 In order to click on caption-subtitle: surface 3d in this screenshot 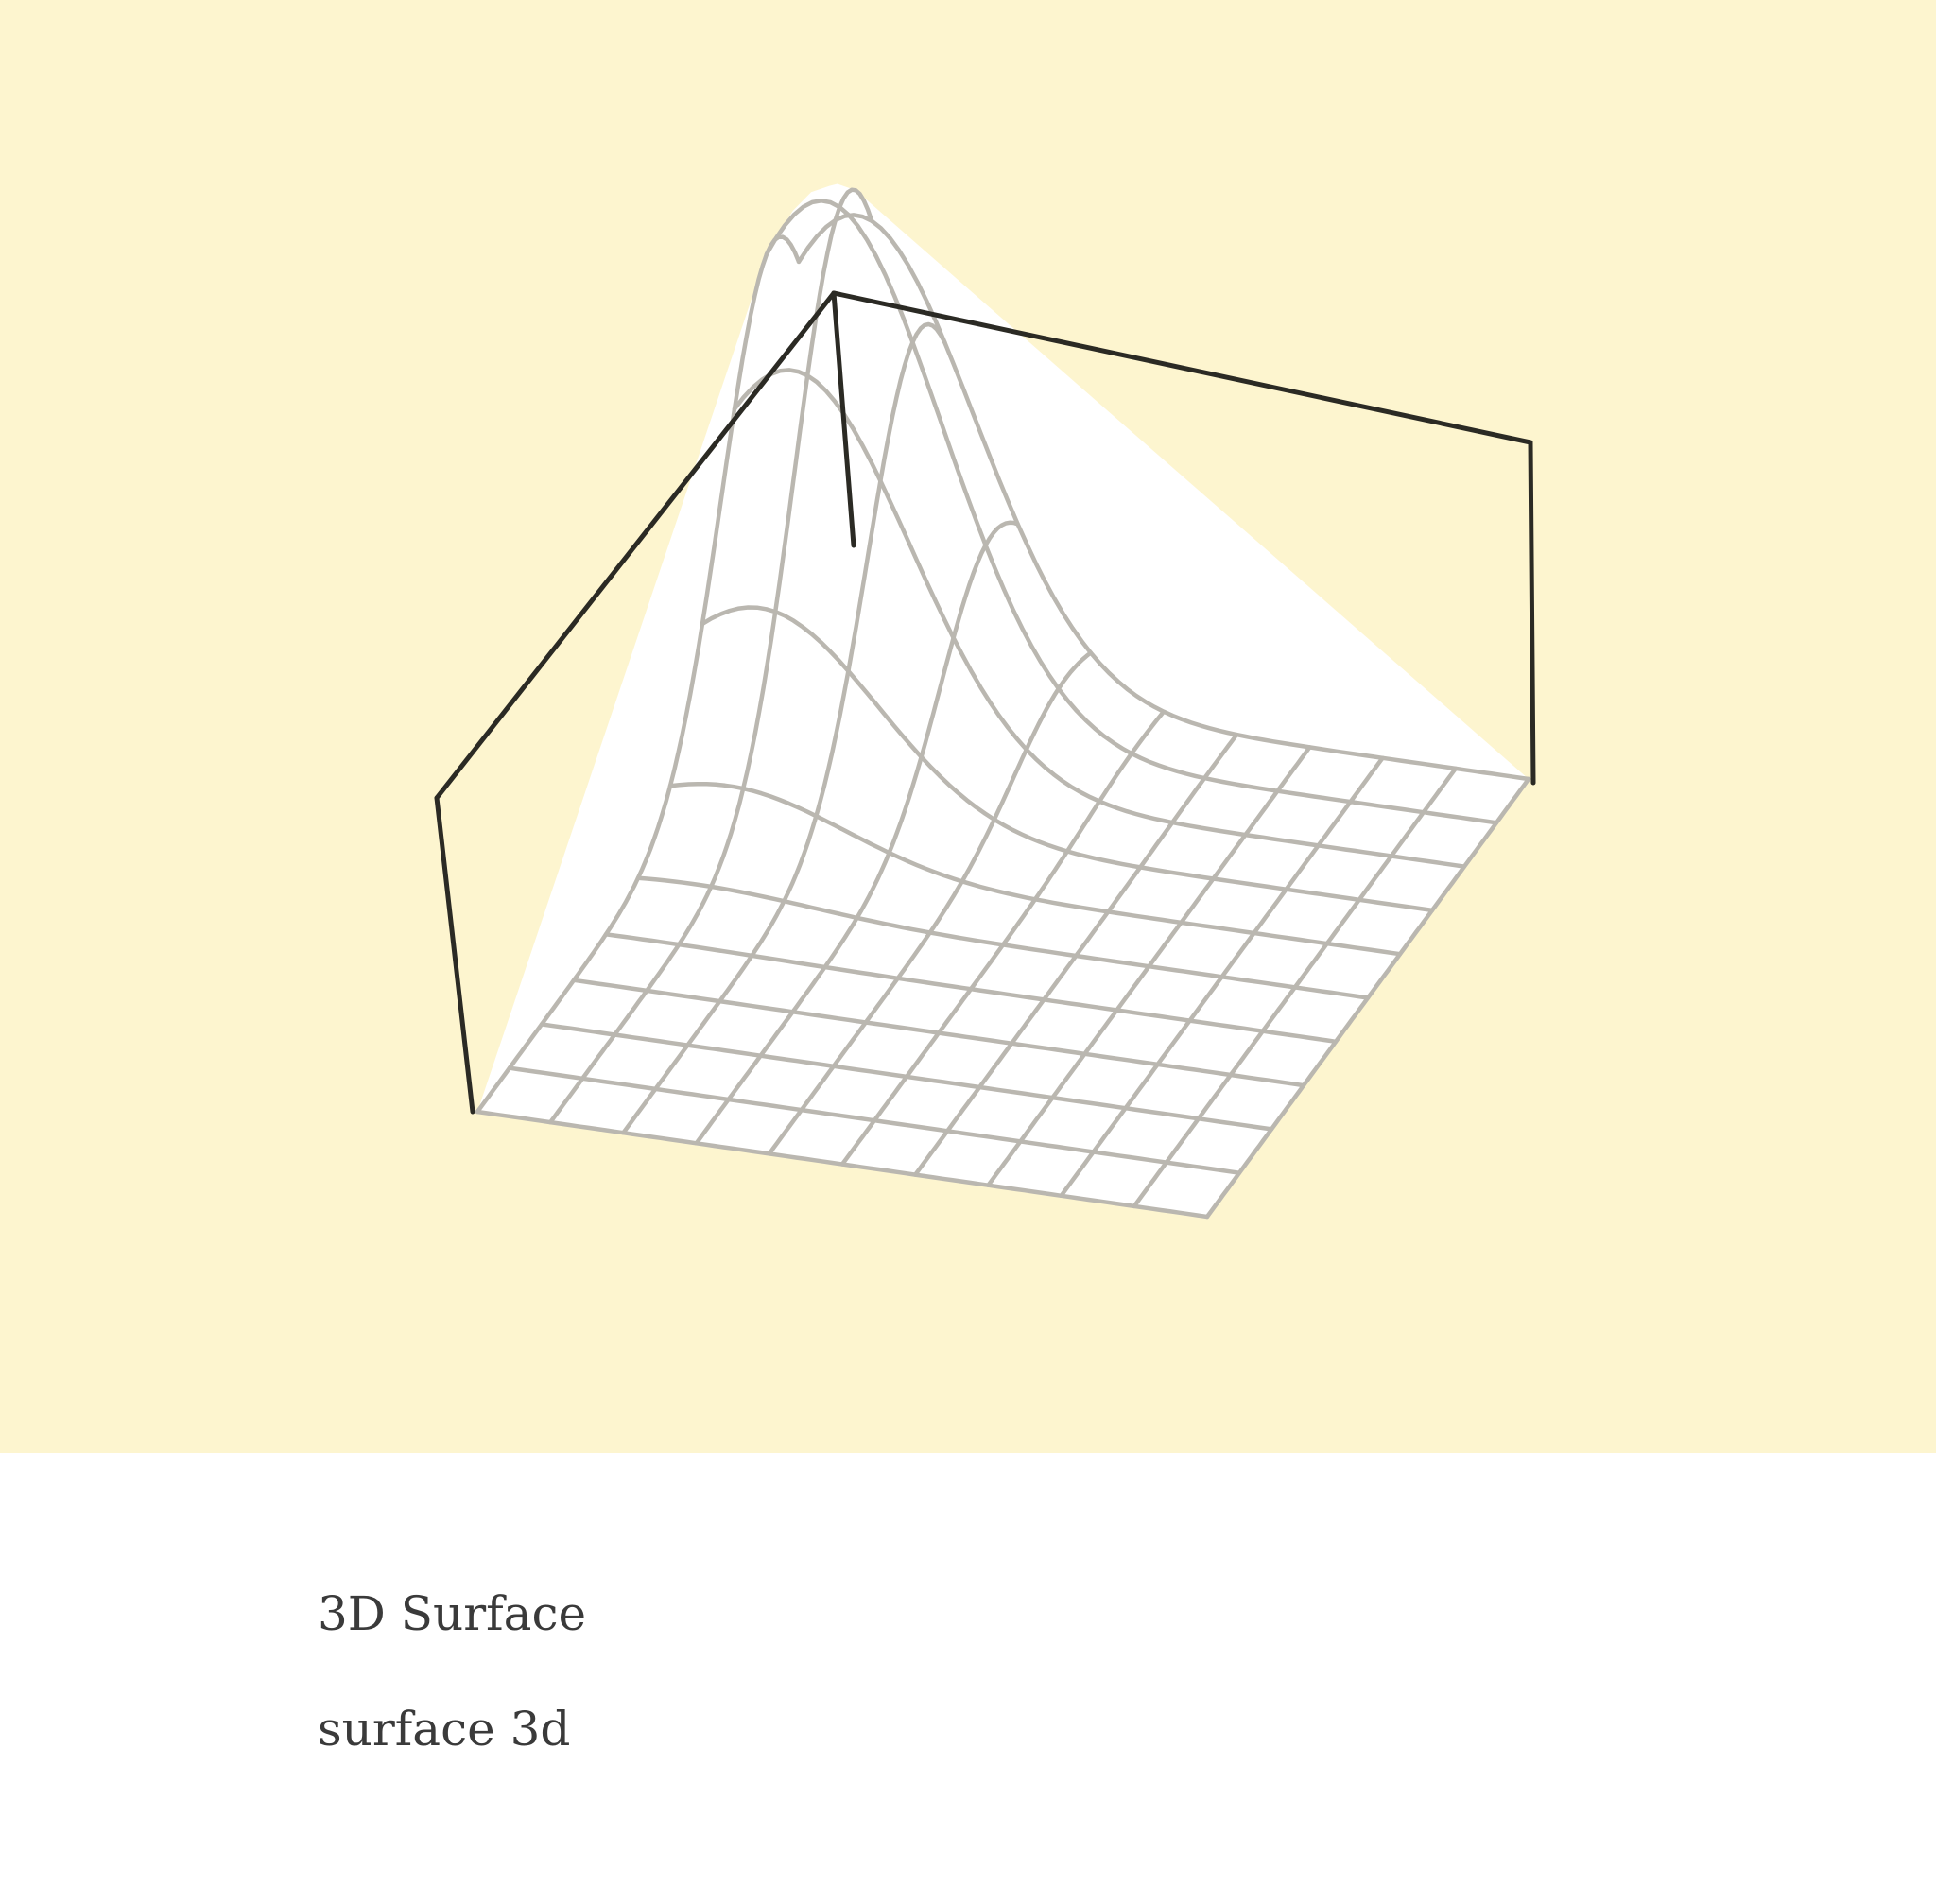, I will do `click(444, 1730)`.